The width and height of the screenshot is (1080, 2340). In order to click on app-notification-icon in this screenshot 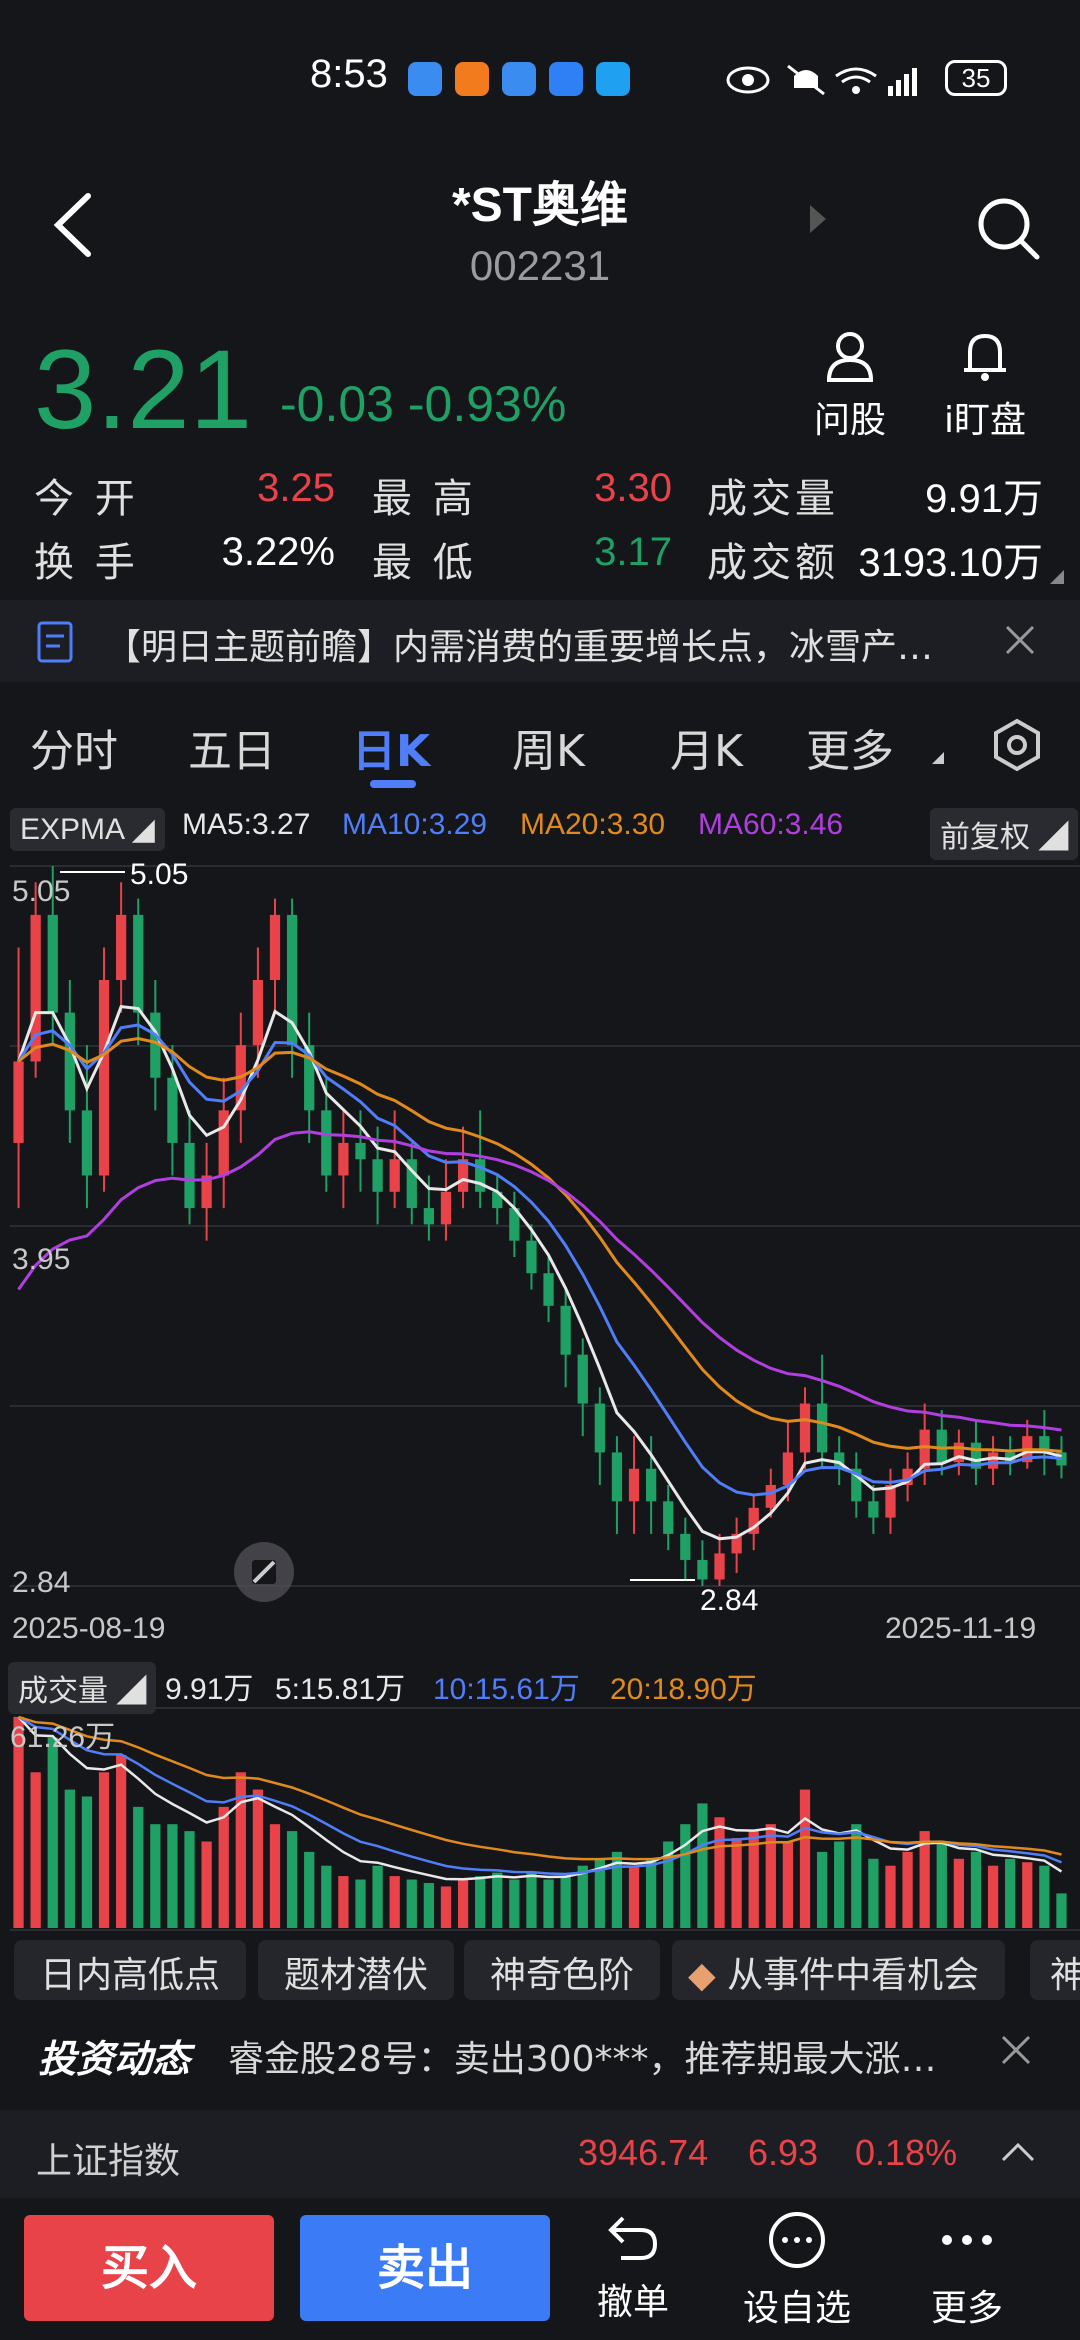, I will do `click(519, 79)`.